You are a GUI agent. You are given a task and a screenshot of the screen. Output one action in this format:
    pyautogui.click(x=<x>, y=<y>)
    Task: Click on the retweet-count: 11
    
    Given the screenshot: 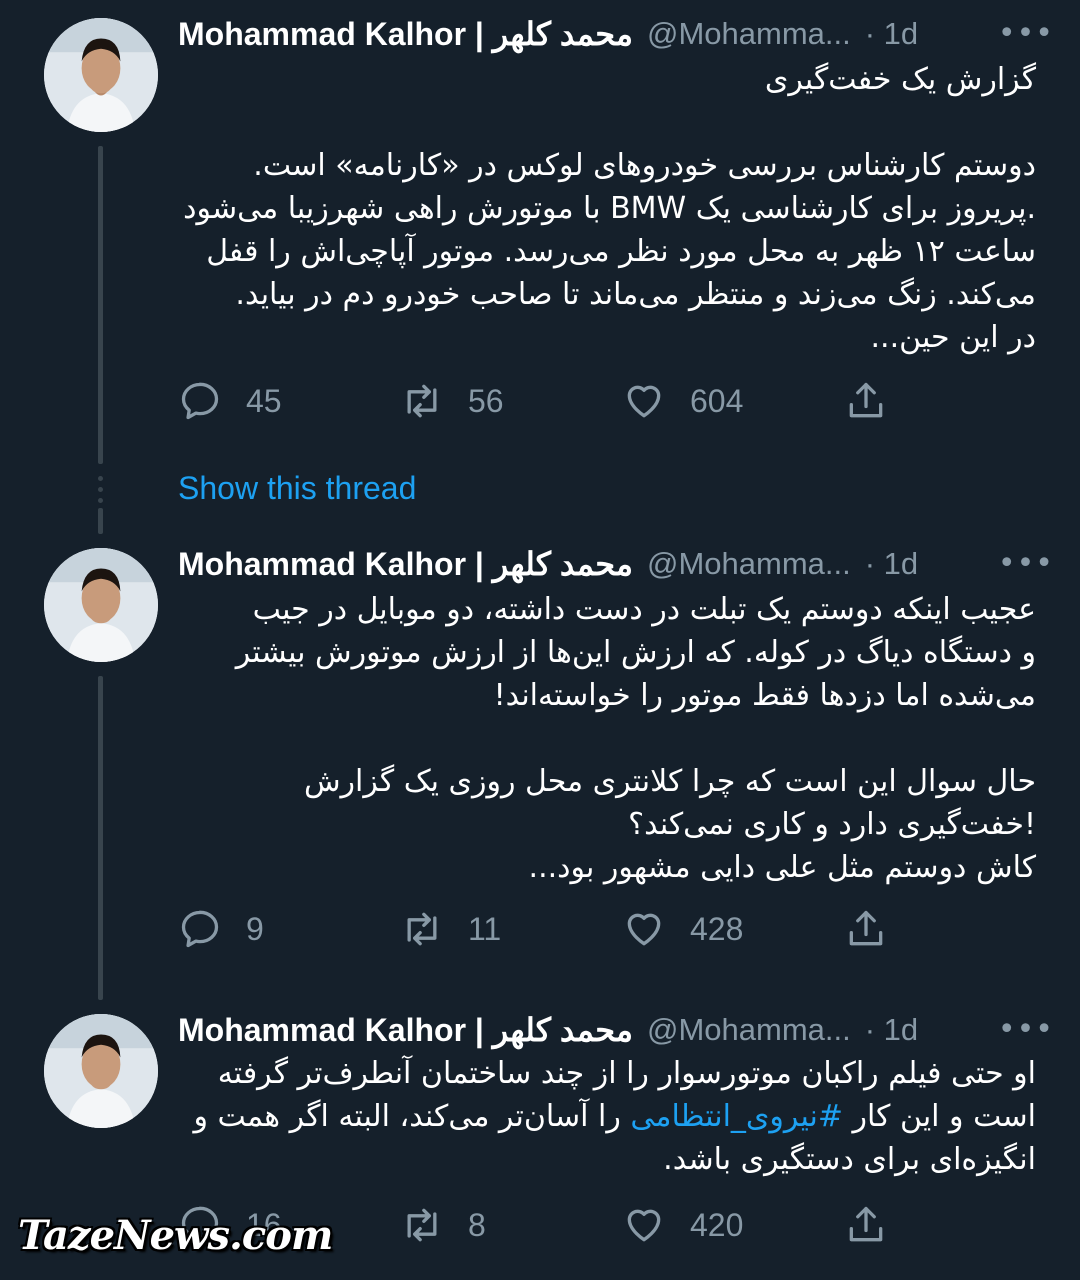 What is the action you would take?
    pyautogui.click(x=485, y=928)
    